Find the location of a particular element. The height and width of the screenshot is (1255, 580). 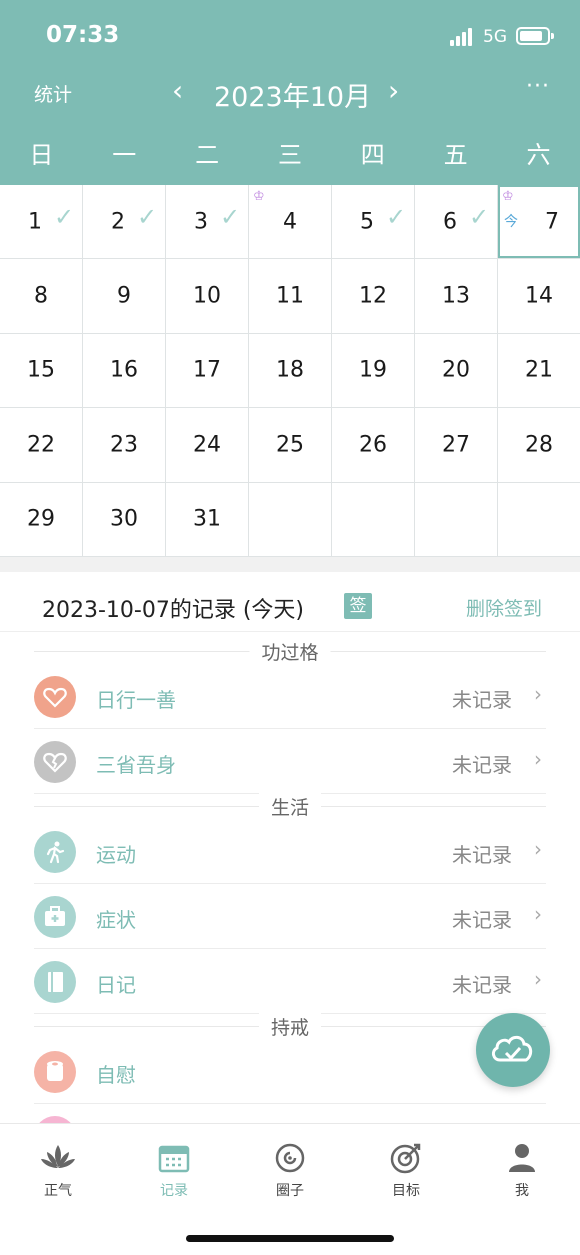

book-icon is located at coordinates (55, 982).